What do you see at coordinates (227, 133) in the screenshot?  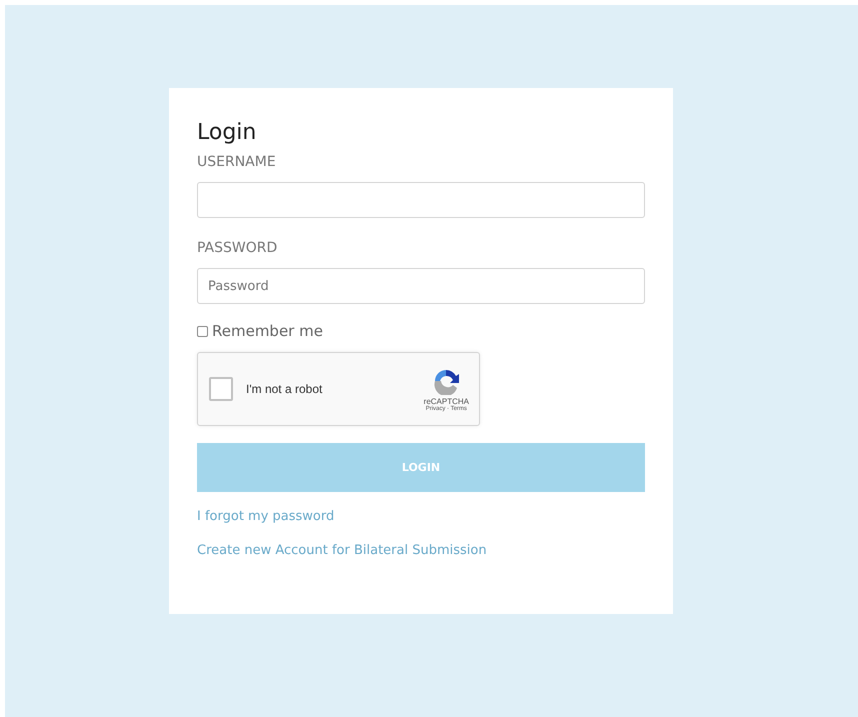 I see `login-title: Login` at bounding box center [227, 133].